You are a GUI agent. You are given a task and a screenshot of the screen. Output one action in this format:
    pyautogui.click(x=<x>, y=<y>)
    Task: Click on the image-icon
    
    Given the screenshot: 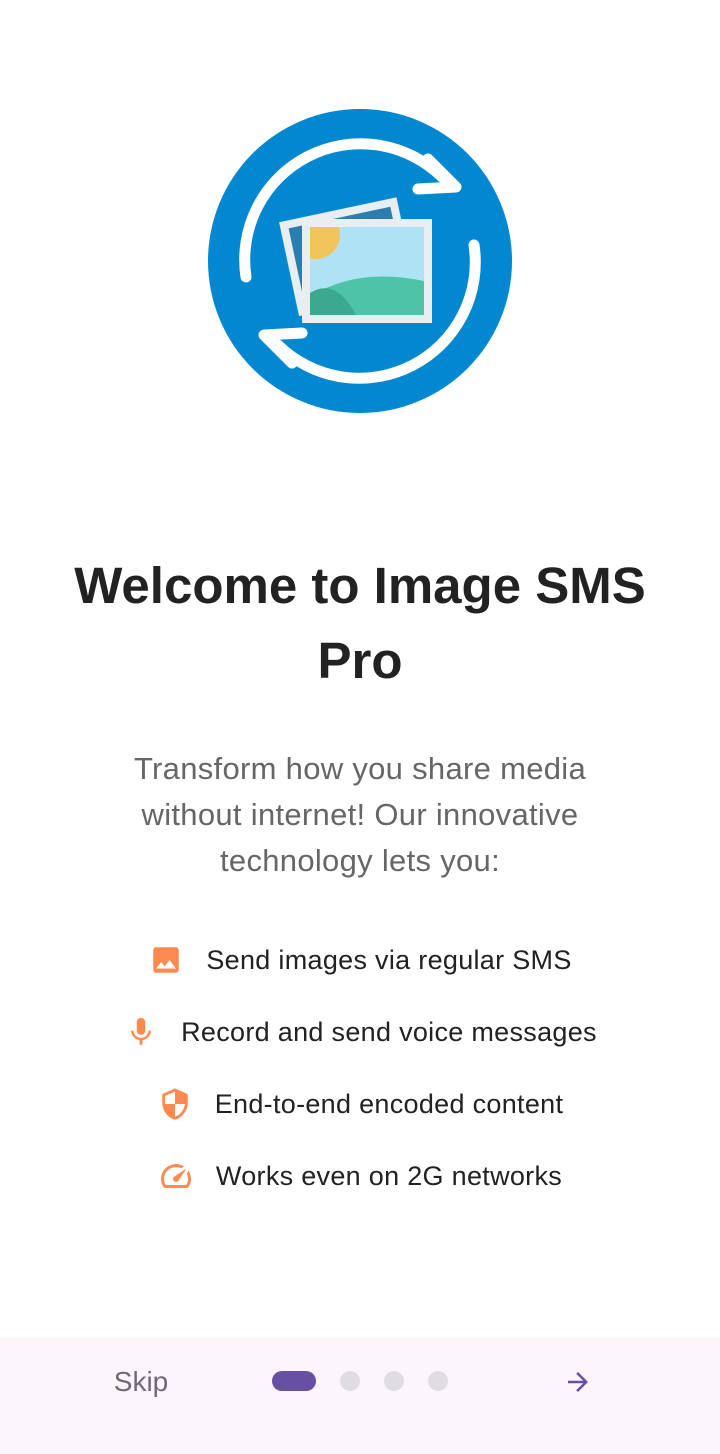 What is the action you would take?
    pyautogui.click(x=166, y=960)
    